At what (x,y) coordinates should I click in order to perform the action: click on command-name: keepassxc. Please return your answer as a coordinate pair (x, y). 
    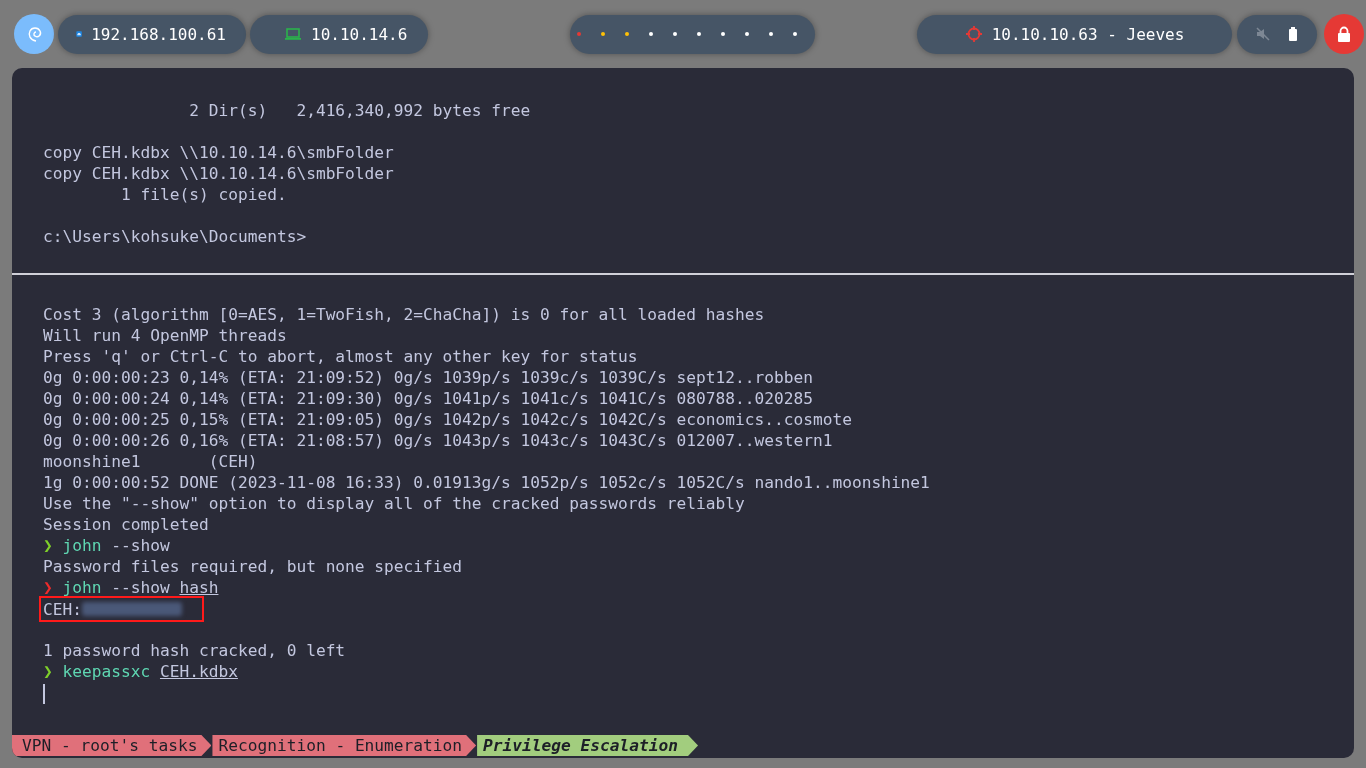
    Looking at the image, I should click on (106, 671).